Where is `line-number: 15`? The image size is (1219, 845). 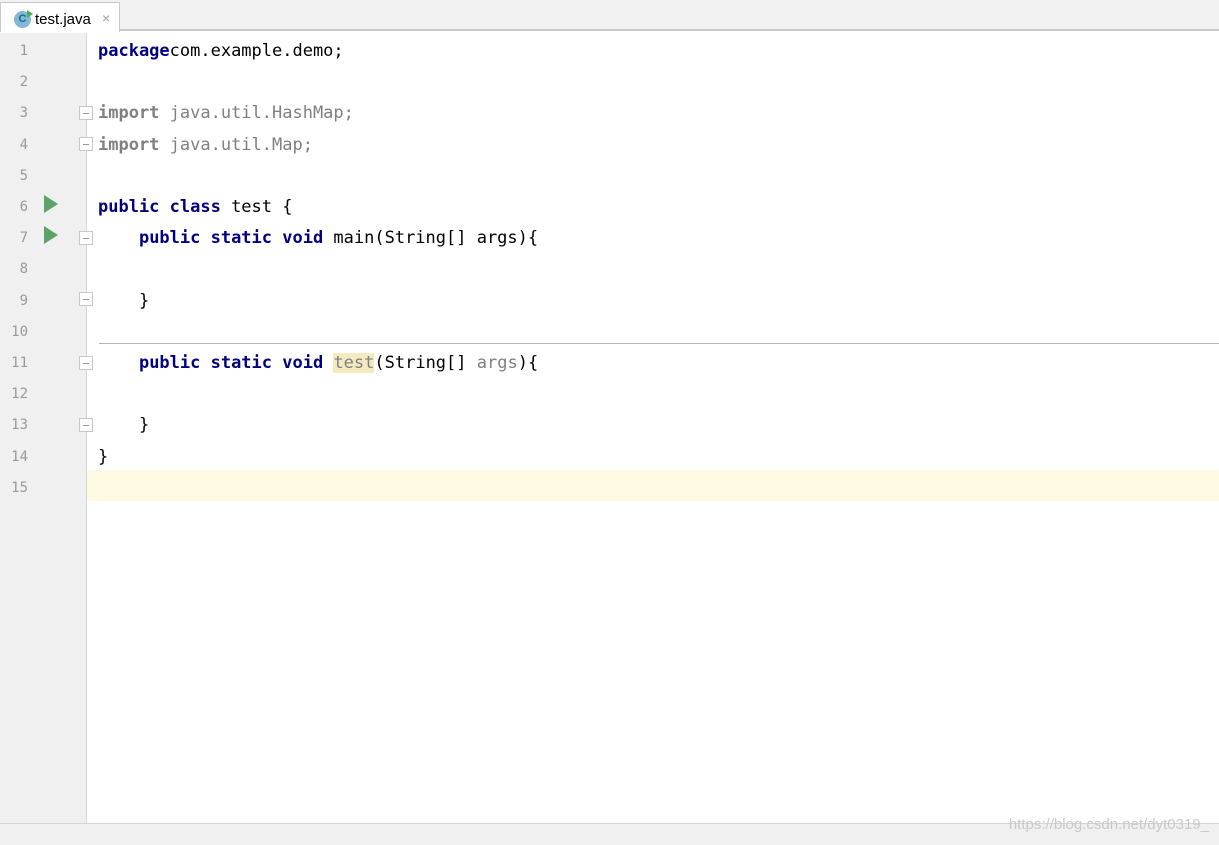 line-number: 15 is located at coordinates (19, 488).